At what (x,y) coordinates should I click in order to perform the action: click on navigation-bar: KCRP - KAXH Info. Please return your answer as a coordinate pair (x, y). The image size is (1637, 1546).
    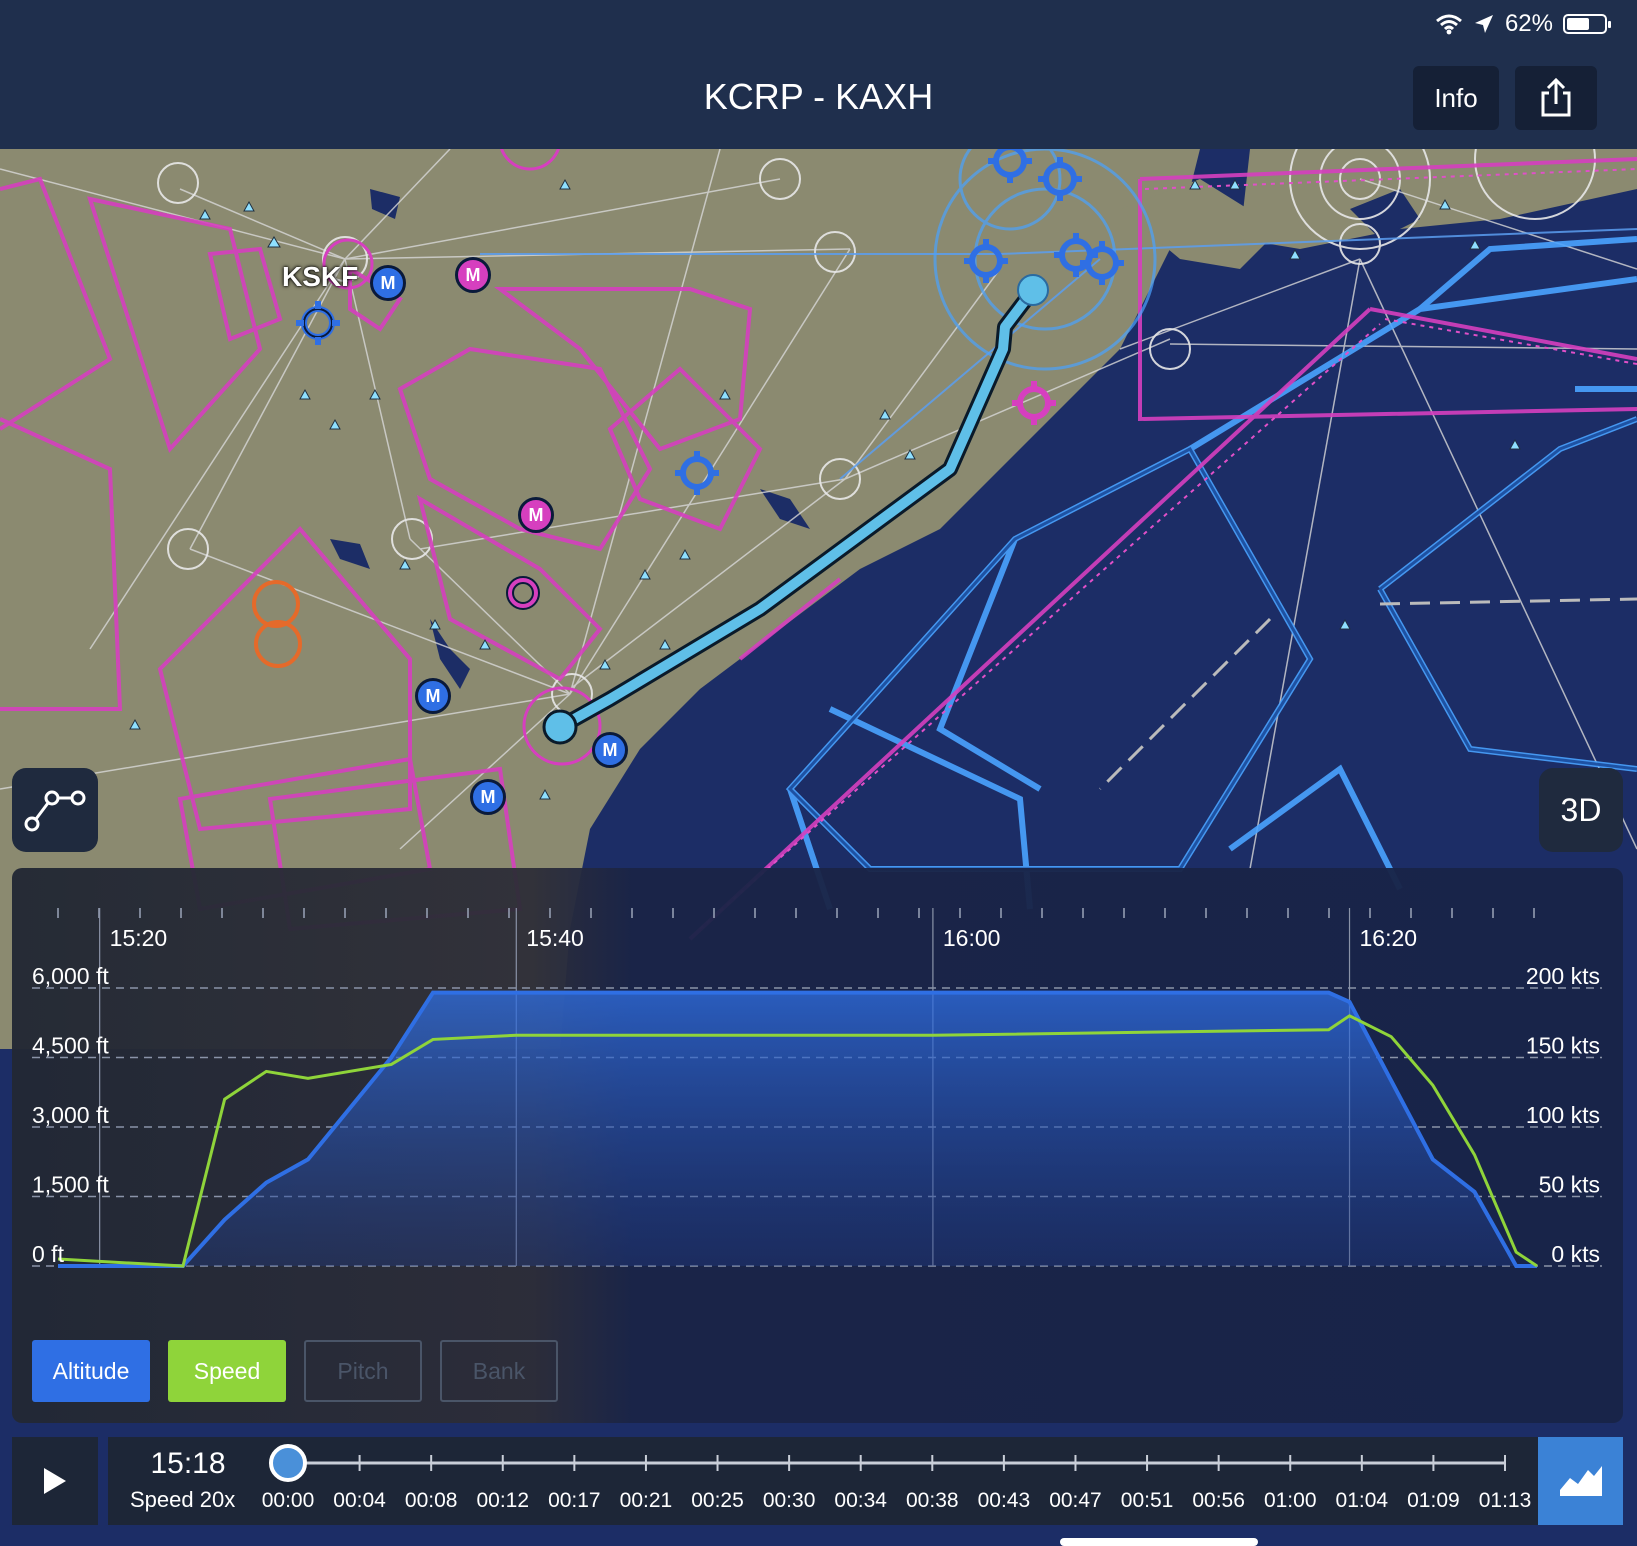
    Looking at the image, I should click on (818, 99).